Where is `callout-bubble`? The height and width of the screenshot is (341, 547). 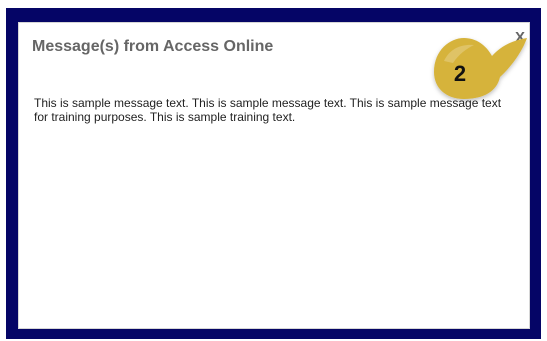 callout-bubble is located at coordinates (480, 68).